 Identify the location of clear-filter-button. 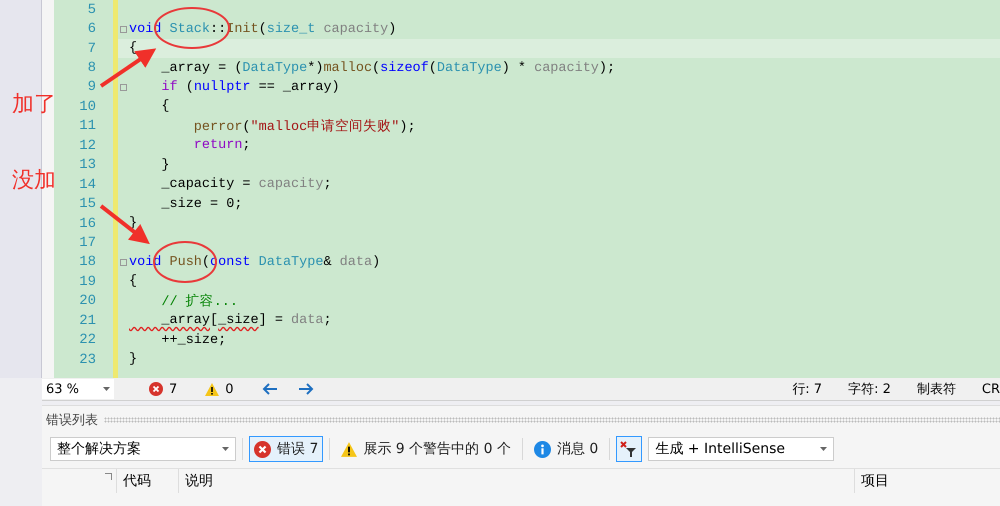
(629, 449).